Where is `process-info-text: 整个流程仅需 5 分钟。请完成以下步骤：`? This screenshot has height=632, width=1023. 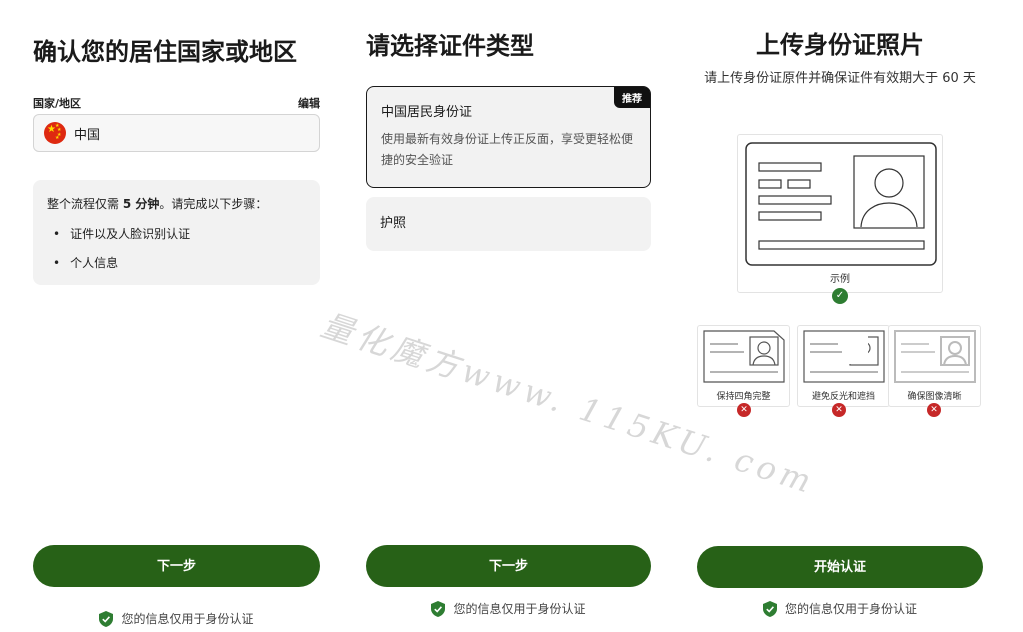 process-info-text: 整个流程仅需 5 分钟。请完成以下步骤： is located at coordinates (157, 204).